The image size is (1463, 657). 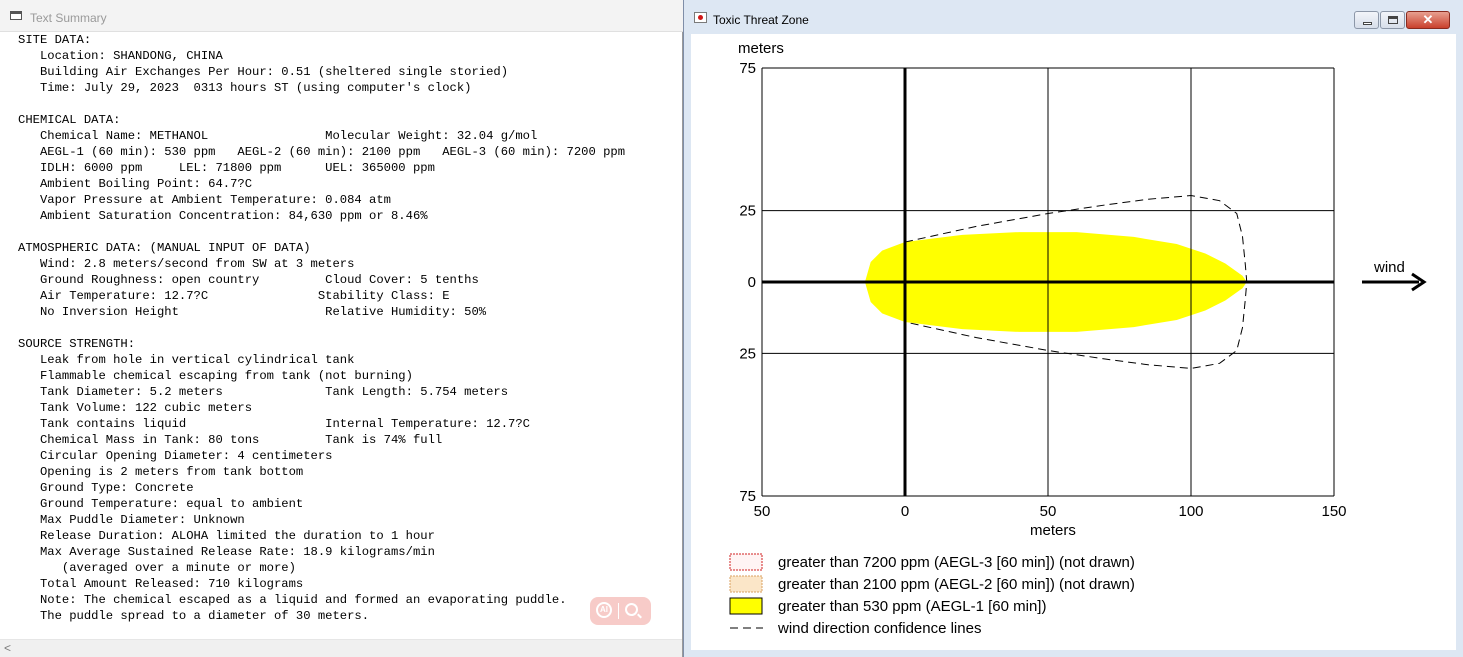 I want to click on legend-label: wind direction confidence lines, so click(x=879, y=628).